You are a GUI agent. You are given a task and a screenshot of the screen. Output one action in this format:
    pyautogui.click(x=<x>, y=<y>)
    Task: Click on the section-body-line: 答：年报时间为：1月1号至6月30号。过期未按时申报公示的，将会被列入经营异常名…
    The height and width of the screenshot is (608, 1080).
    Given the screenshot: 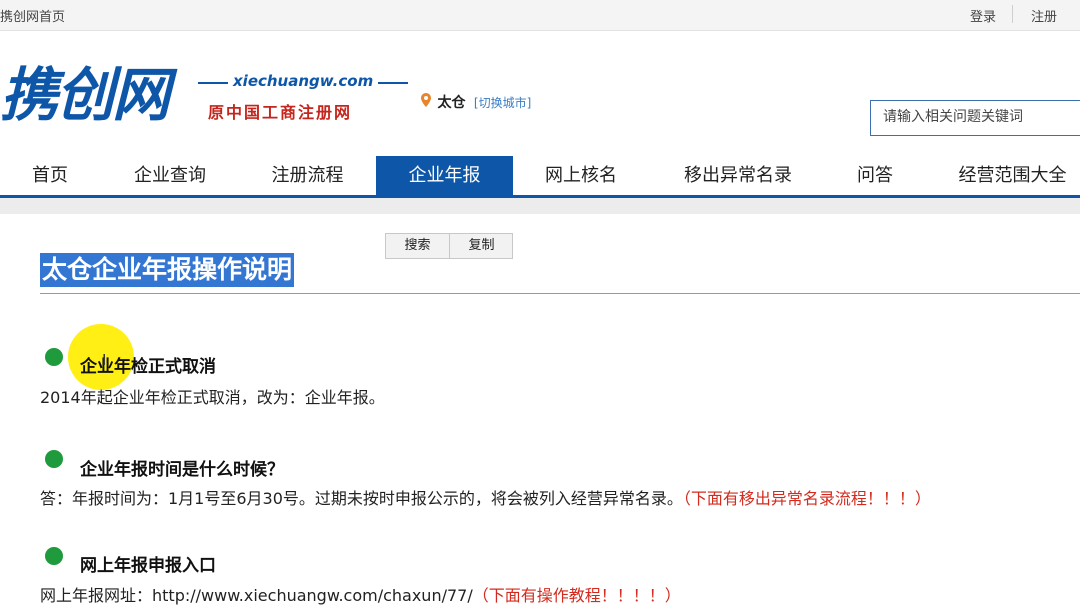 What is the action you would take?
    pyautogui.click(x=485, y=497)
    